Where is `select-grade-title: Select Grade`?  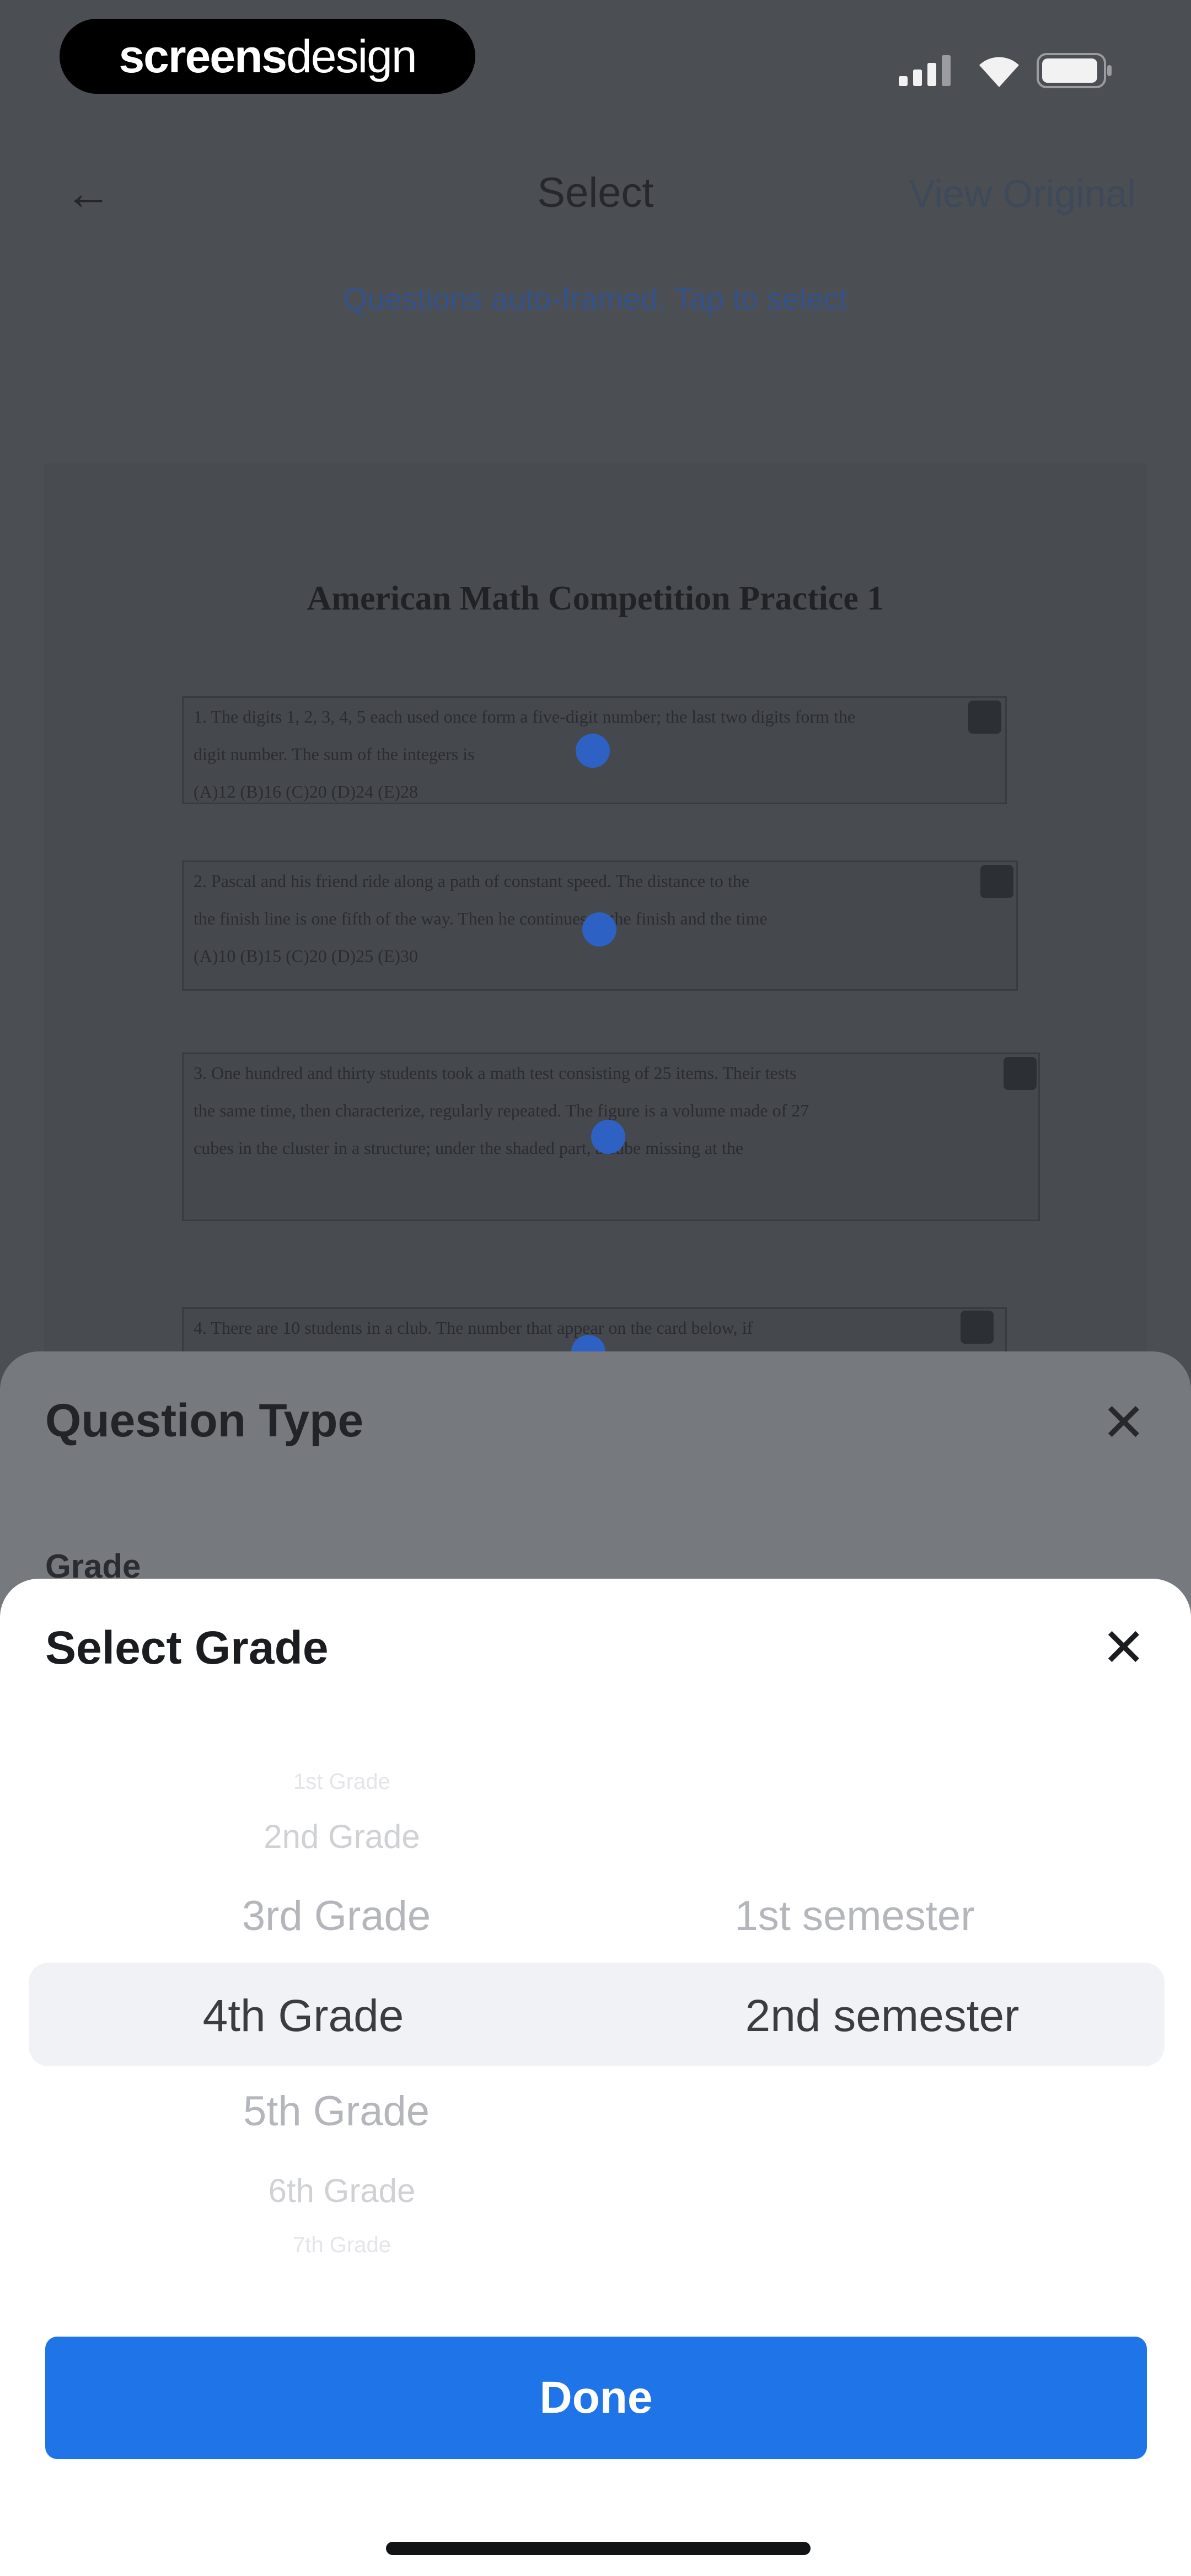 select-grade-title: Select Grade is located at coordinates (187, 1648).